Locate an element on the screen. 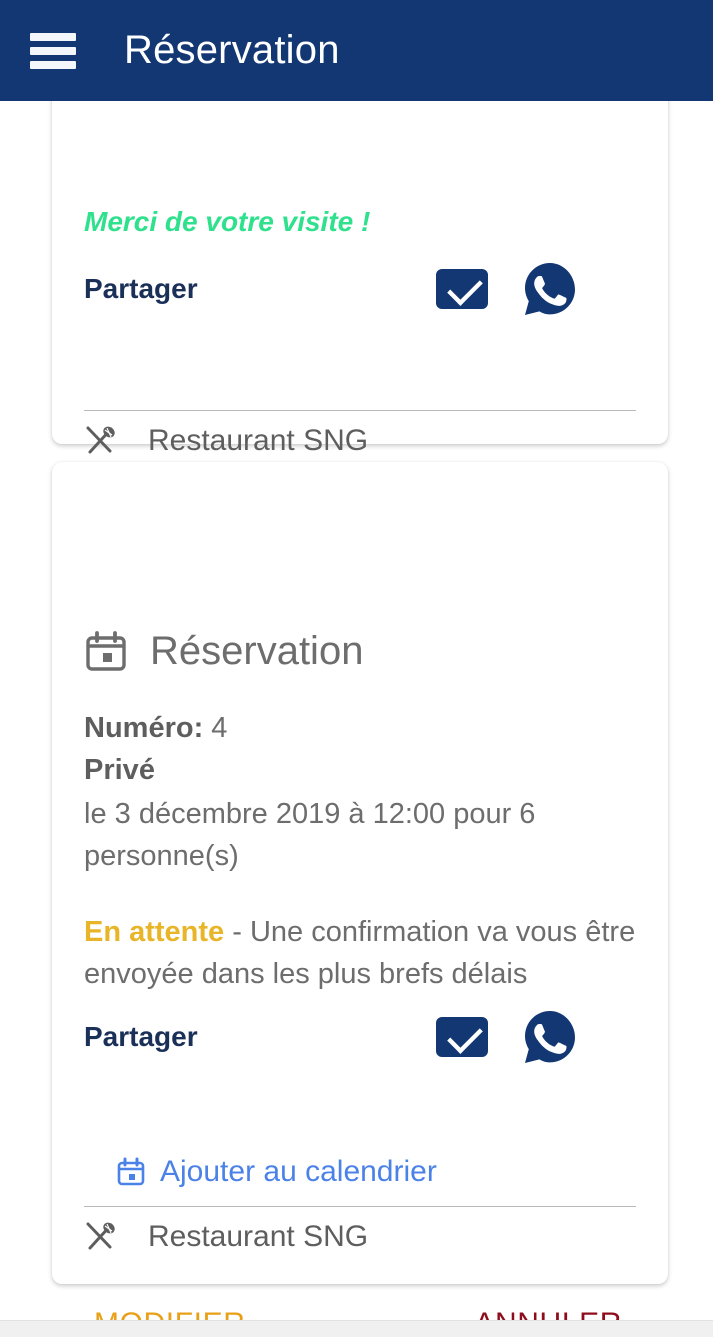 The image size is (713, 1337). reservation-title: Réservation is located at coordinates (257, 651).